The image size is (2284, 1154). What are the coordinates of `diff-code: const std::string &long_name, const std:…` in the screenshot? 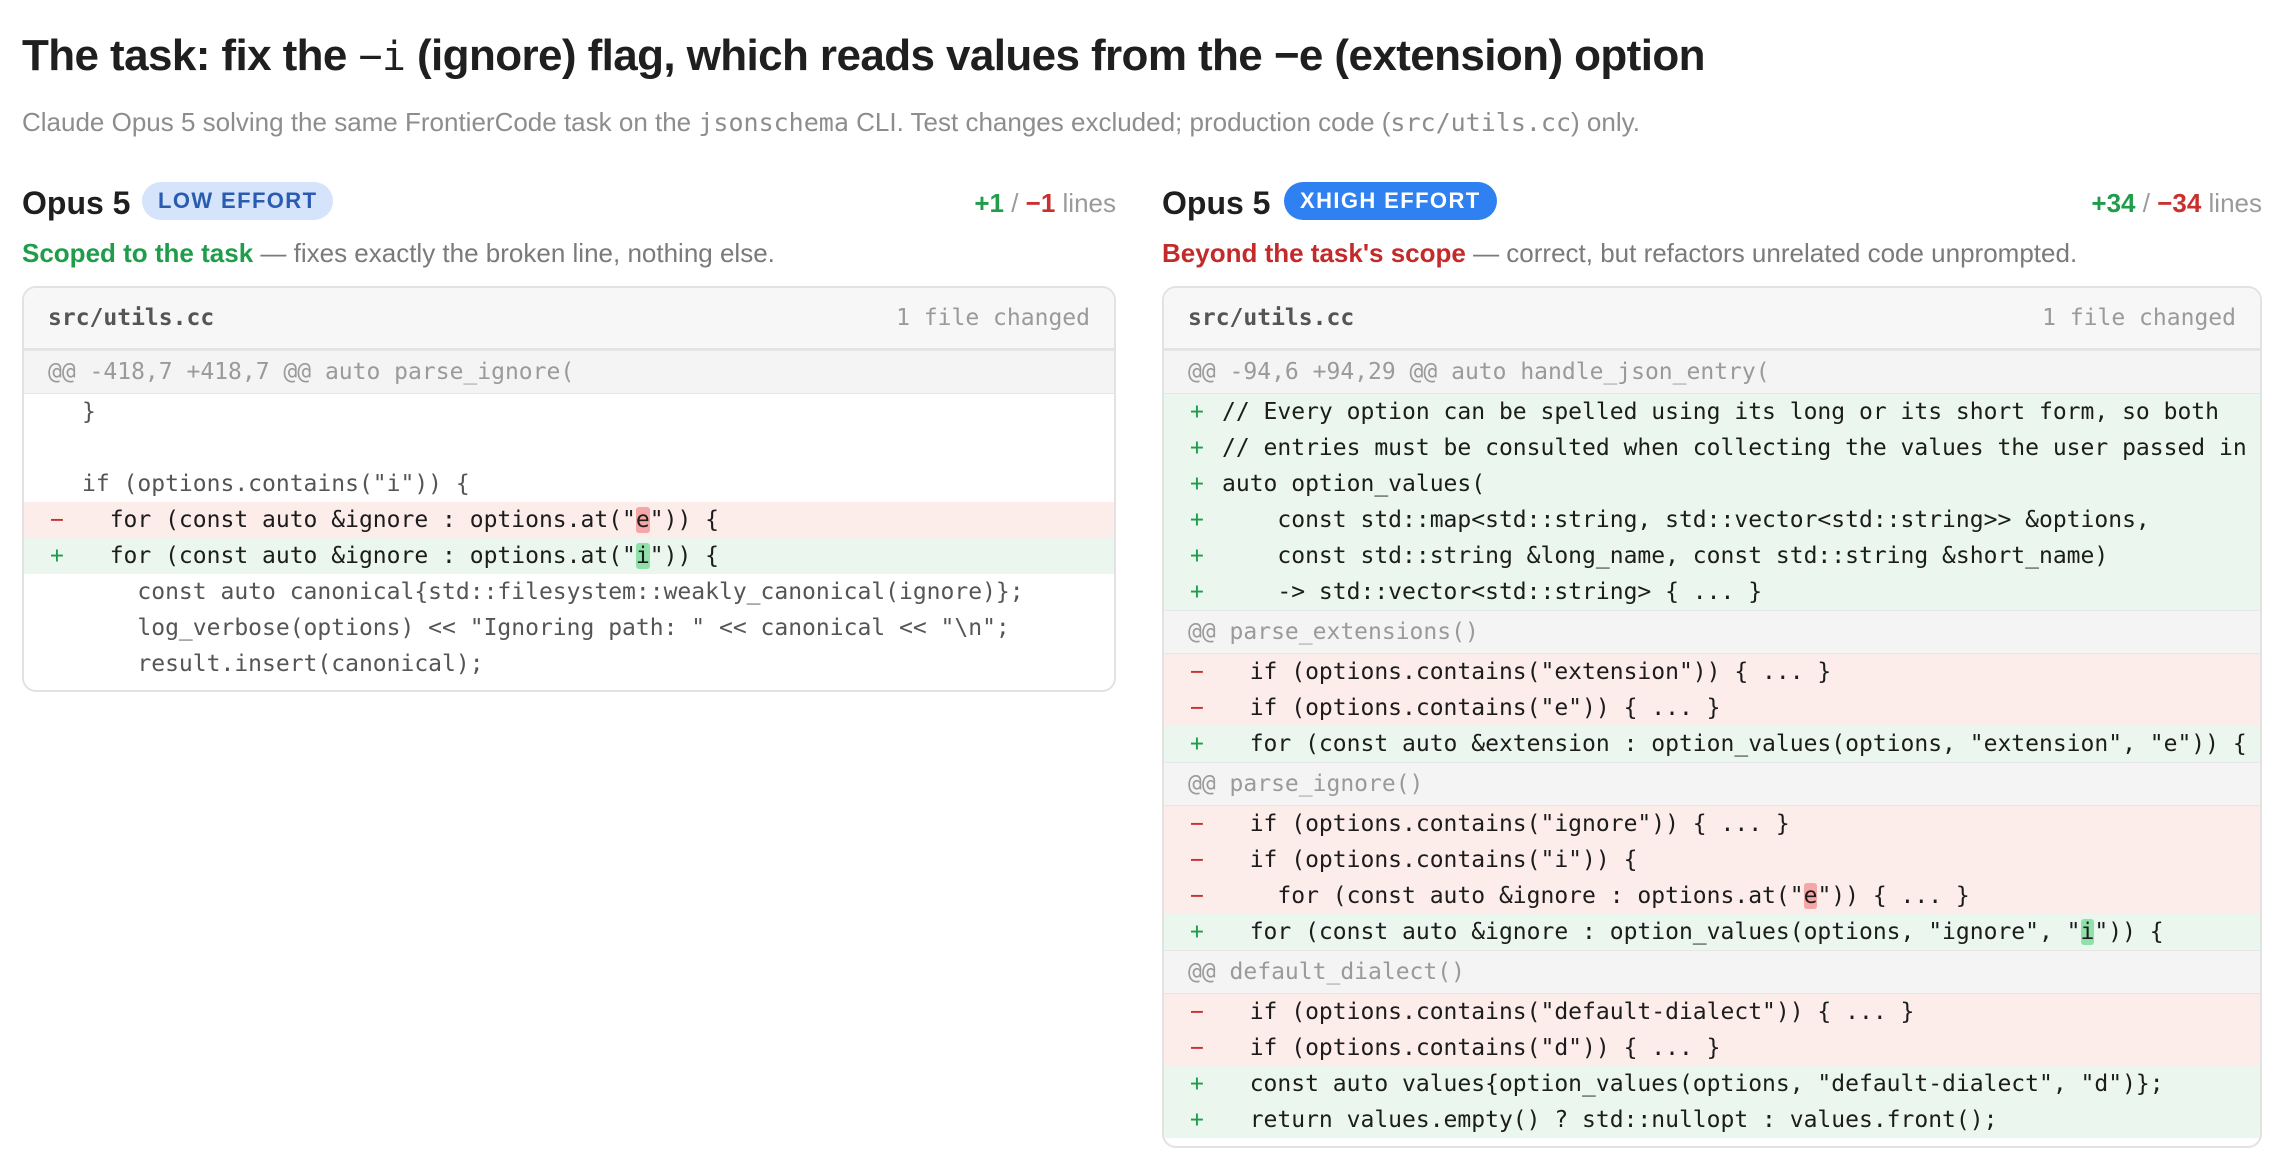 It's located at (1665, 556).